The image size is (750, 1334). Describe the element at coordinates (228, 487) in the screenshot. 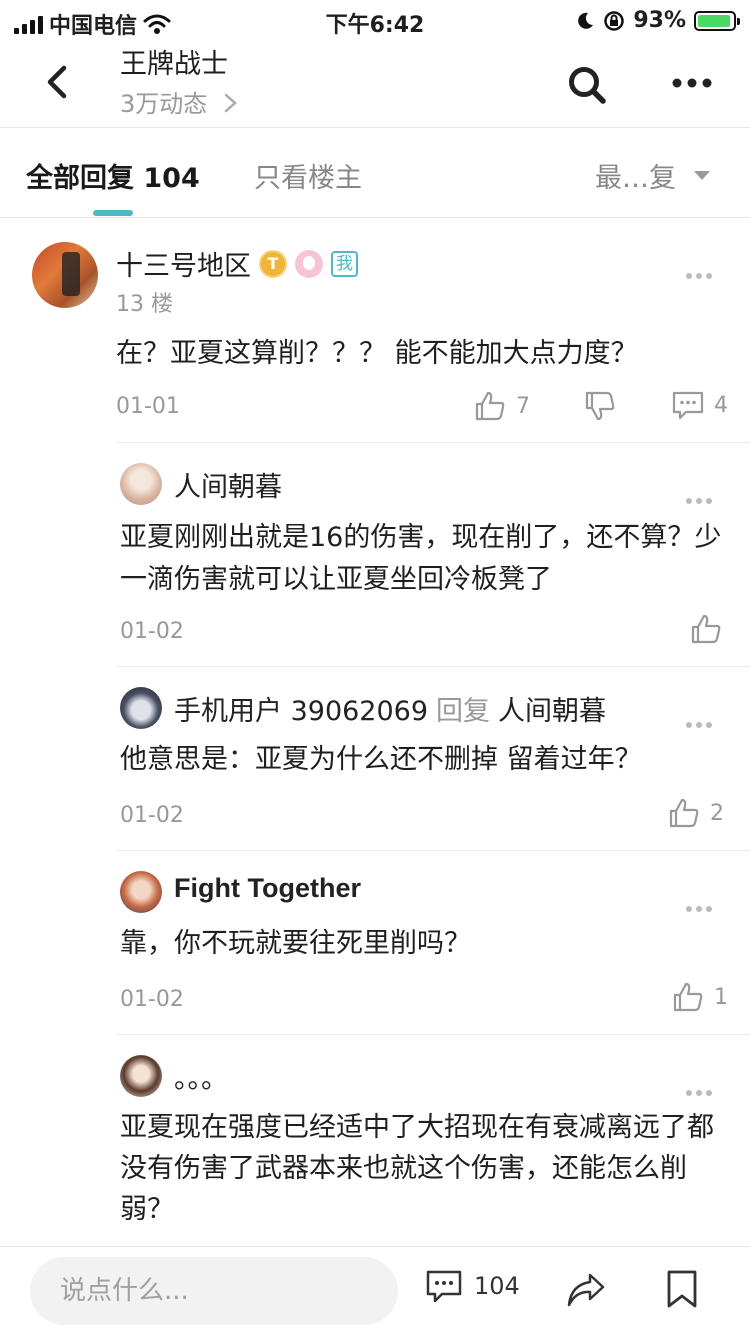

I see `username: 人间朝暮` at that location.